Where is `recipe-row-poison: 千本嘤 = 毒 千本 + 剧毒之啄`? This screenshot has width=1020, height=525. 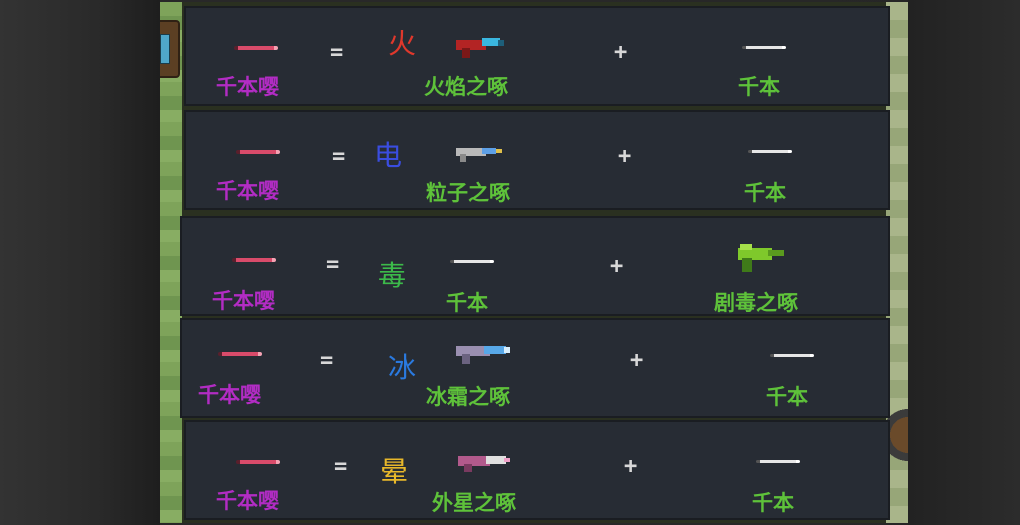 recipe-row-poison: 千本嘤 = 毒 千本 + 剧毒之啄 is located at coordinates (535, 266).